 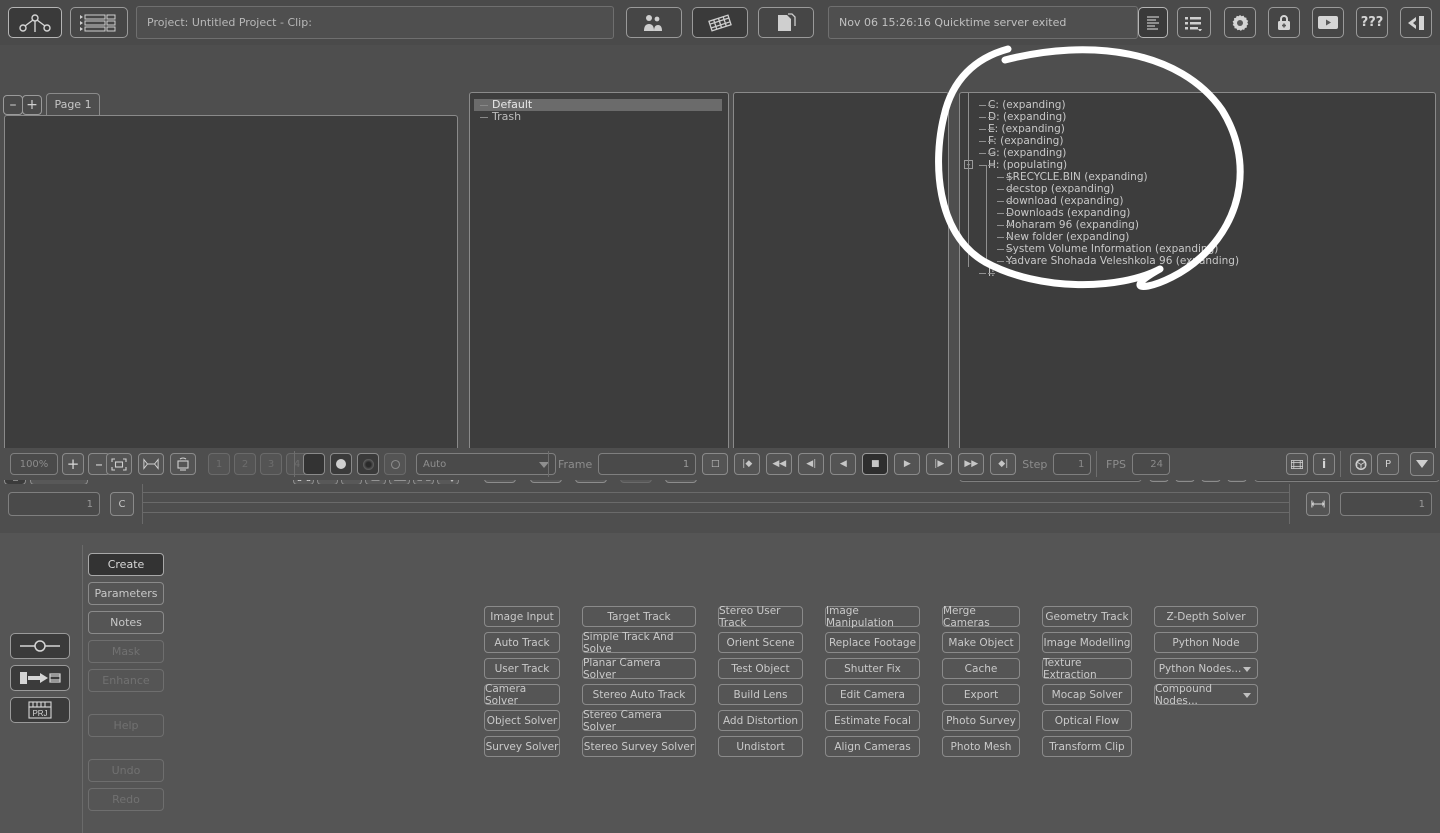 I want to click on node-button-target-track: Target Track, so click(x=639, y=616).